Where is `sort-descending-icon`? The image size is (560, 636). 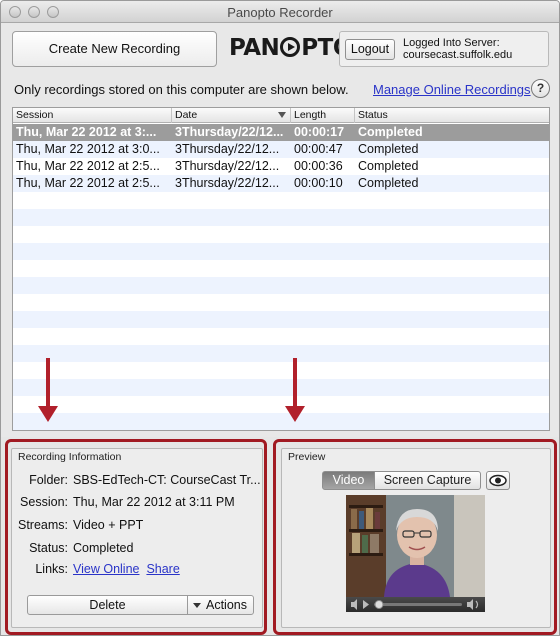 sort-descending-icon is located at coordinates (282, 115).